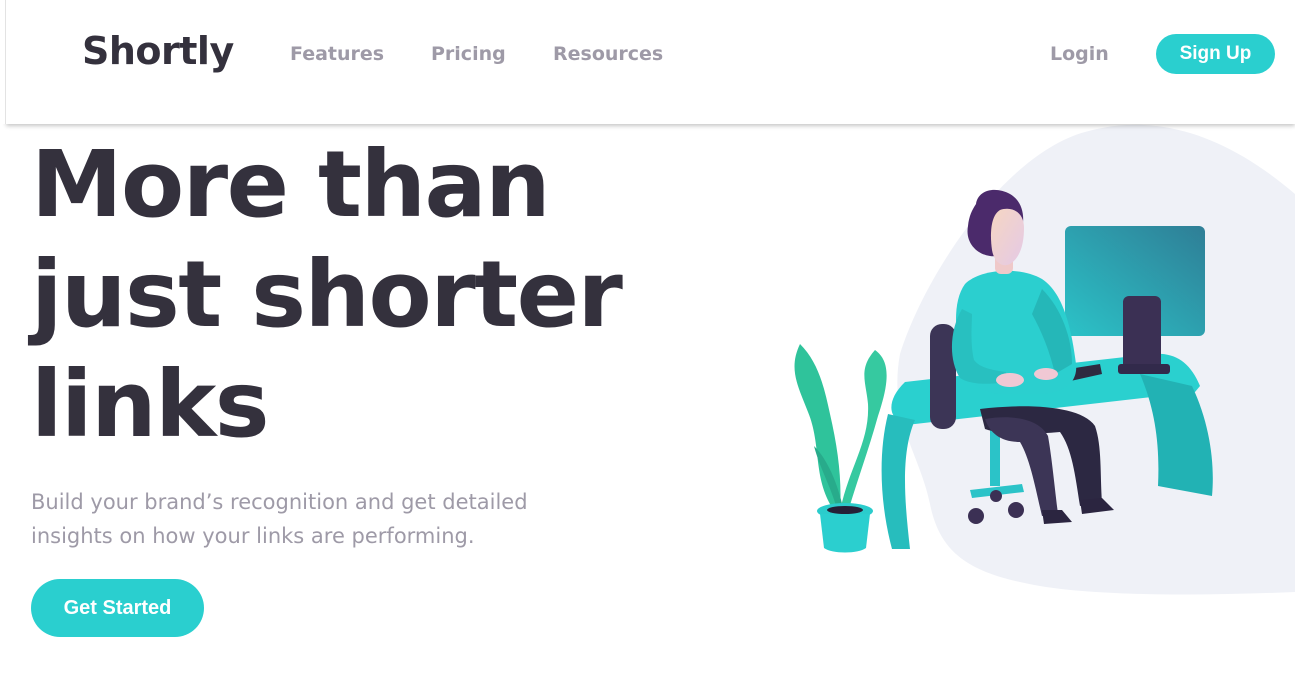 The height and width of the screenshot is (693, 1295). I want to click on logo: Shortly, so click(158, 51).